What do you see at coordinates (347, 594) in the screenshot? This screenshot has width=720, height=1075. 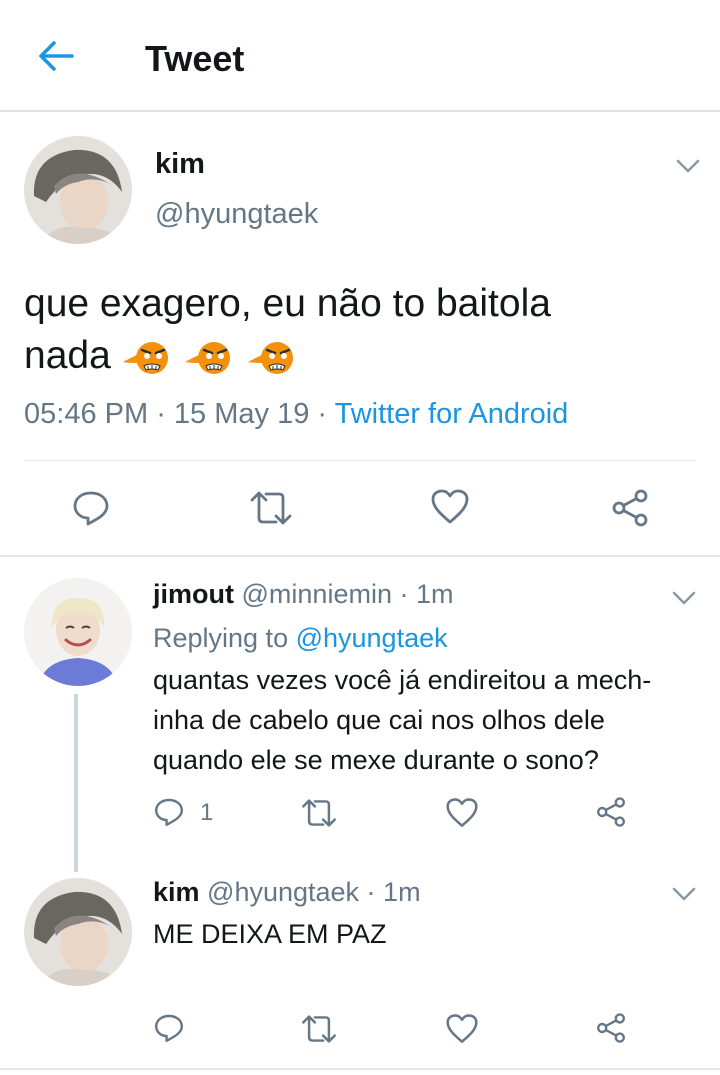 I see `reply-handle-time: @minniemin · 1m` at bounding box center [347, 594].